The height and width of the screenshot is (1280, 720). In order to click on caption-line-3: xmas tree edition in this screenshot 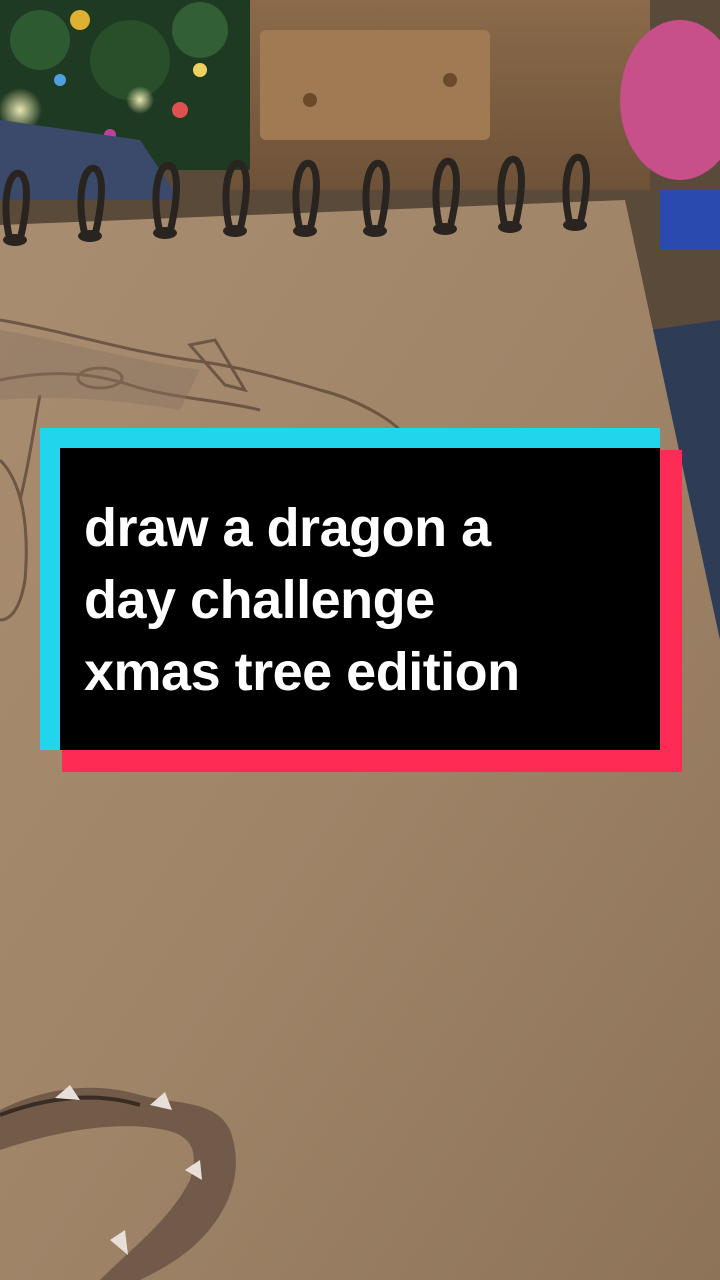, I will do `click(302, 672)`.